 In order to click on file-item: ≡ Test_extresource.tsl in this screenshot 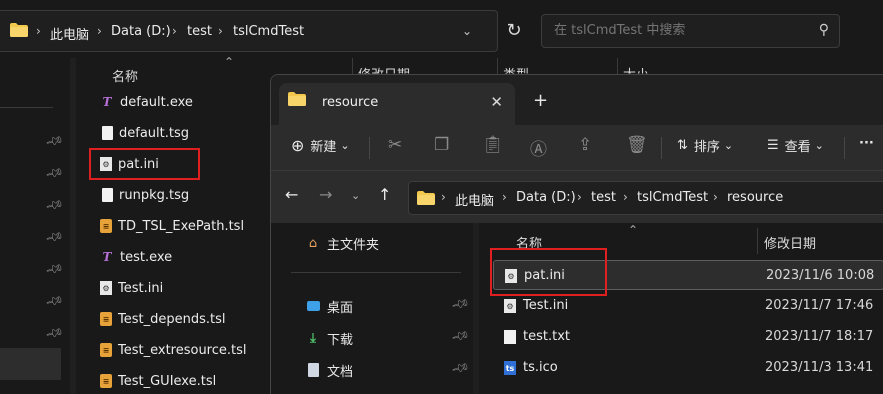, I will do `click(173, 350)`.